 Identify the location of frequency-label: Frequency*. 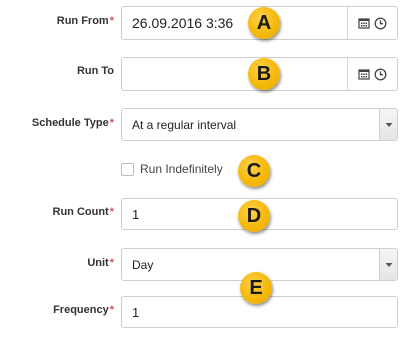
(83, 310).